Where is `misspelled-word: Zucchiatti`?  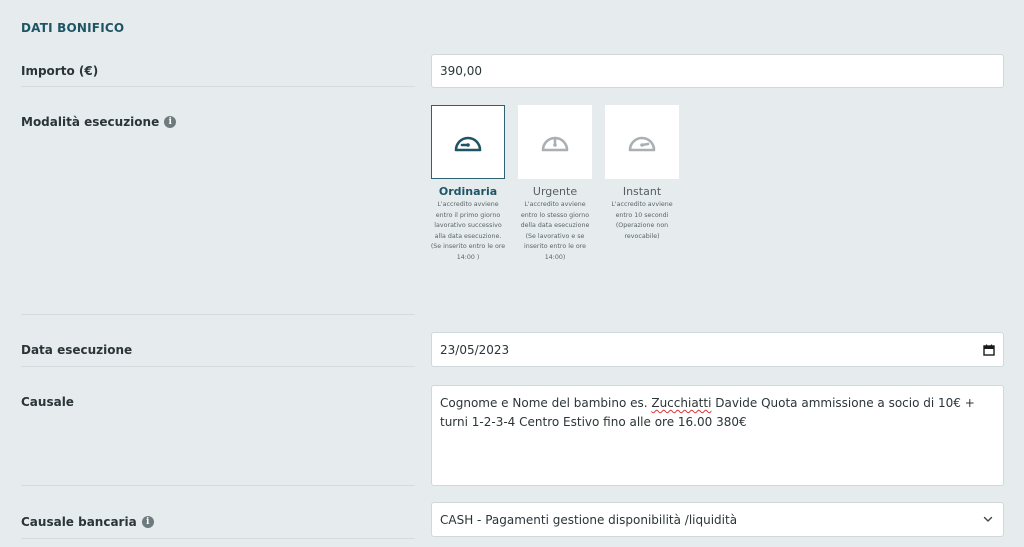 misspelled-word: Zucchiatti is located at coordinates (681, 403).